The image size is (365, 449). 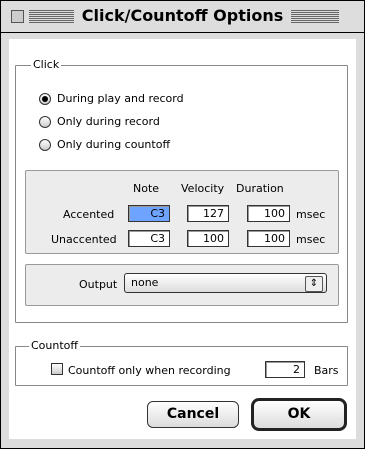 I want to click on window-title: Click/Countoff Options, so click(x=182, y=15).